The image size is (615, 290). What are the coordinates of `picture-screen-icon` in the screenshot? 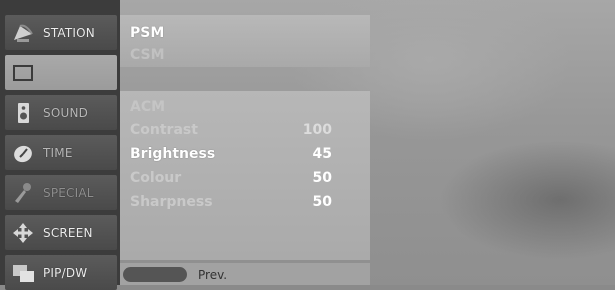 It's located at (23, 73).